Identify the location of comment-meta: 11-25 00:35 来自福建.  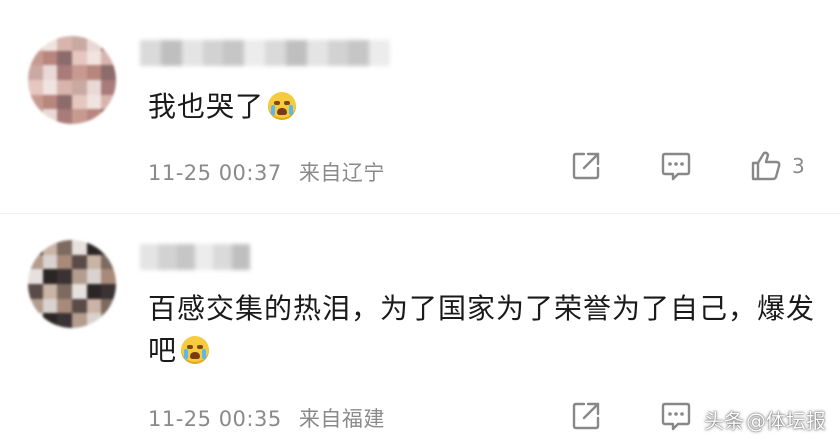
(266, 418).